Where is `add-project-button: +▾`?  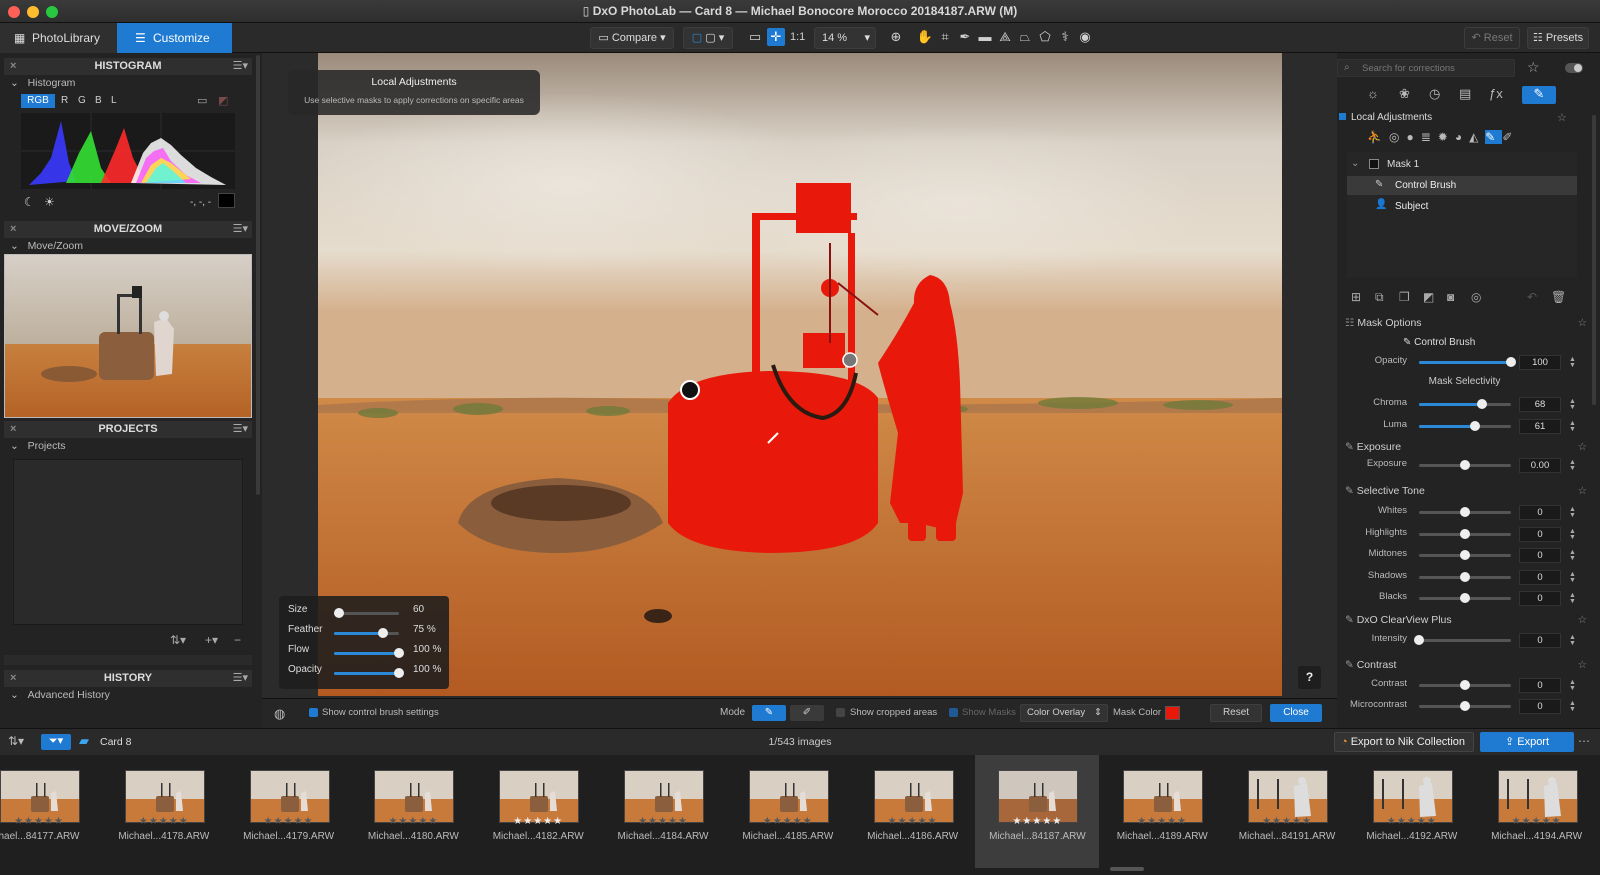 add-project-button: +▾ is located at coordinates (211, 640).